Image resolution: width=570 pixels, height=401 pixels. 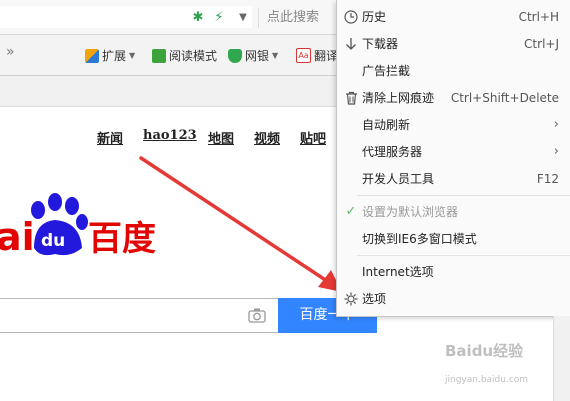 What do you see at coordinates (351, 98) in the screenshot?
I see `trash-icon` at bounding box center [351, 98].